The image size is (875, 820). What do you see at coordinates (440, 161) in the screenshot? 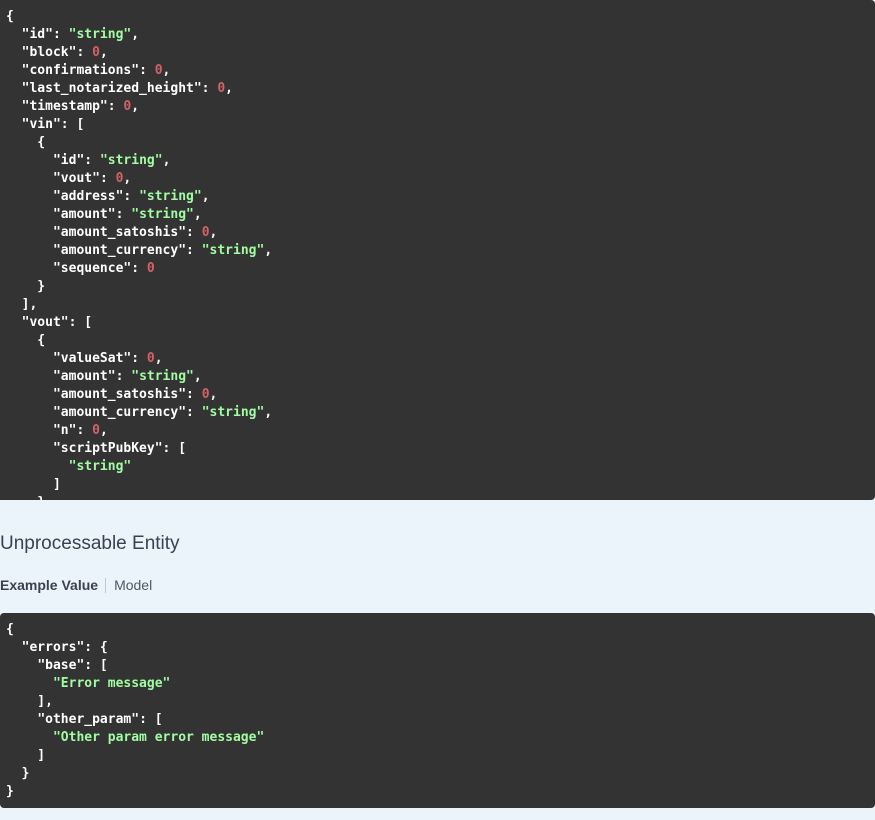
I see `code-line: "id": "string",` at bounding box center [440, 161].